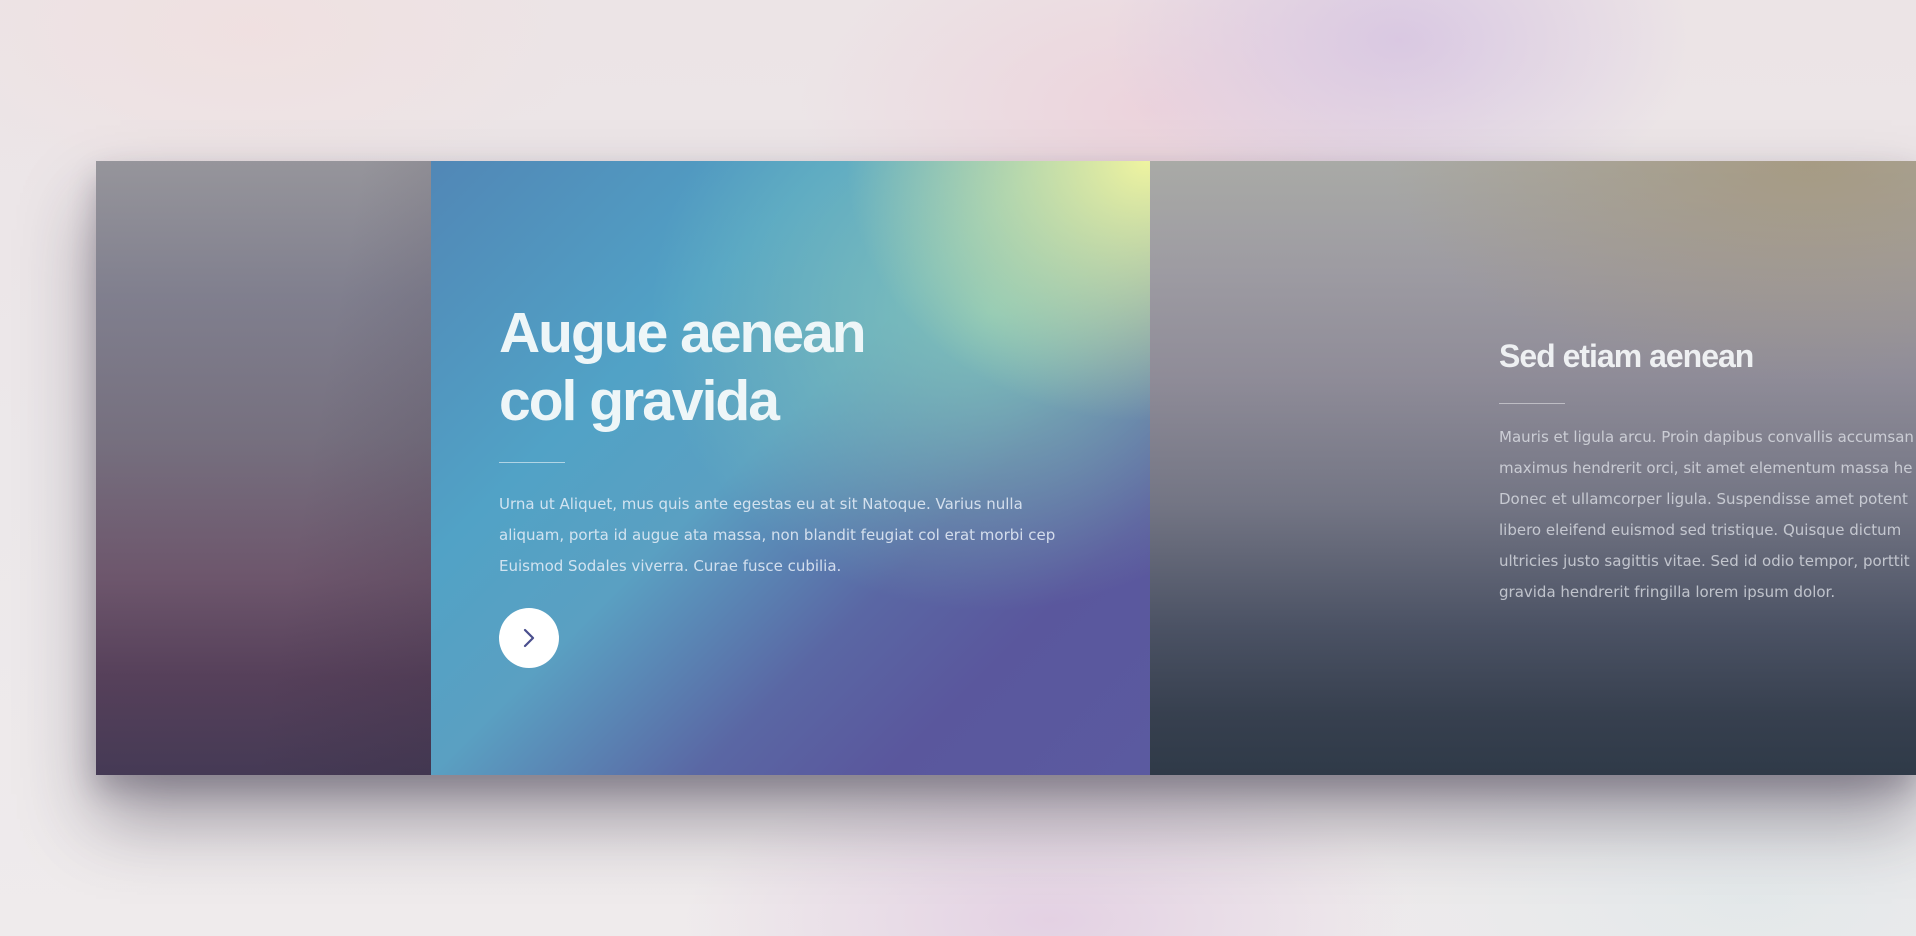  What do you see at coordinates (683, 333) in the screenshot?
I see `slide-title-line-1: Augue aenean` at bounding box center [683, 333].